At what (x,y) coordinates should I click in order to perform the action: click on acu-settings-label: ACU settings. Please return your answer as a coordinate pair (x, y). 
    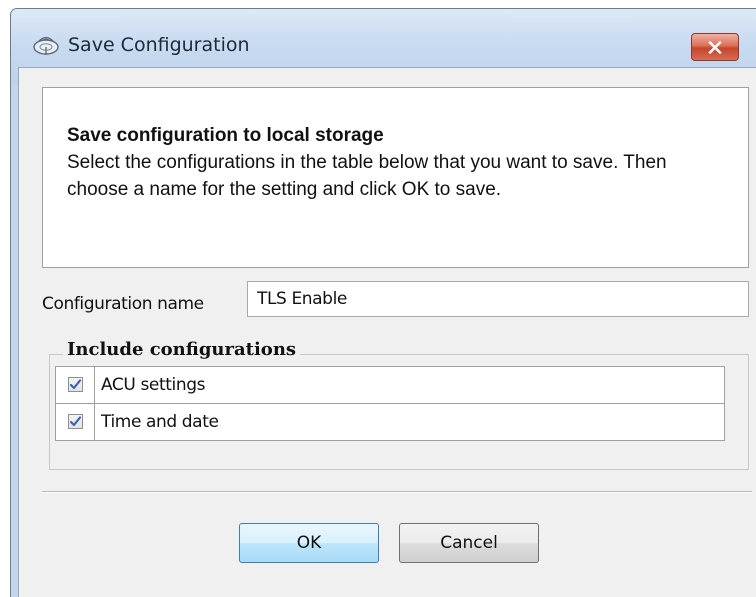
    Looking at the image, I should click on (409, 385).